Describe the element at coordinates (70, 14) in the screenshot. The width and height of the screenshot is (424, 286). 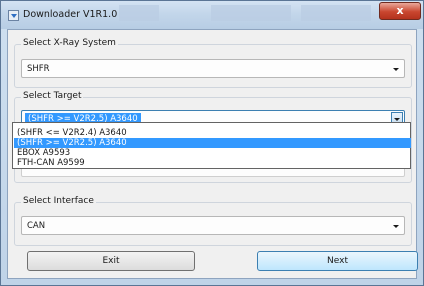
I see `window-title: Downloader V1R1.0` at that location.